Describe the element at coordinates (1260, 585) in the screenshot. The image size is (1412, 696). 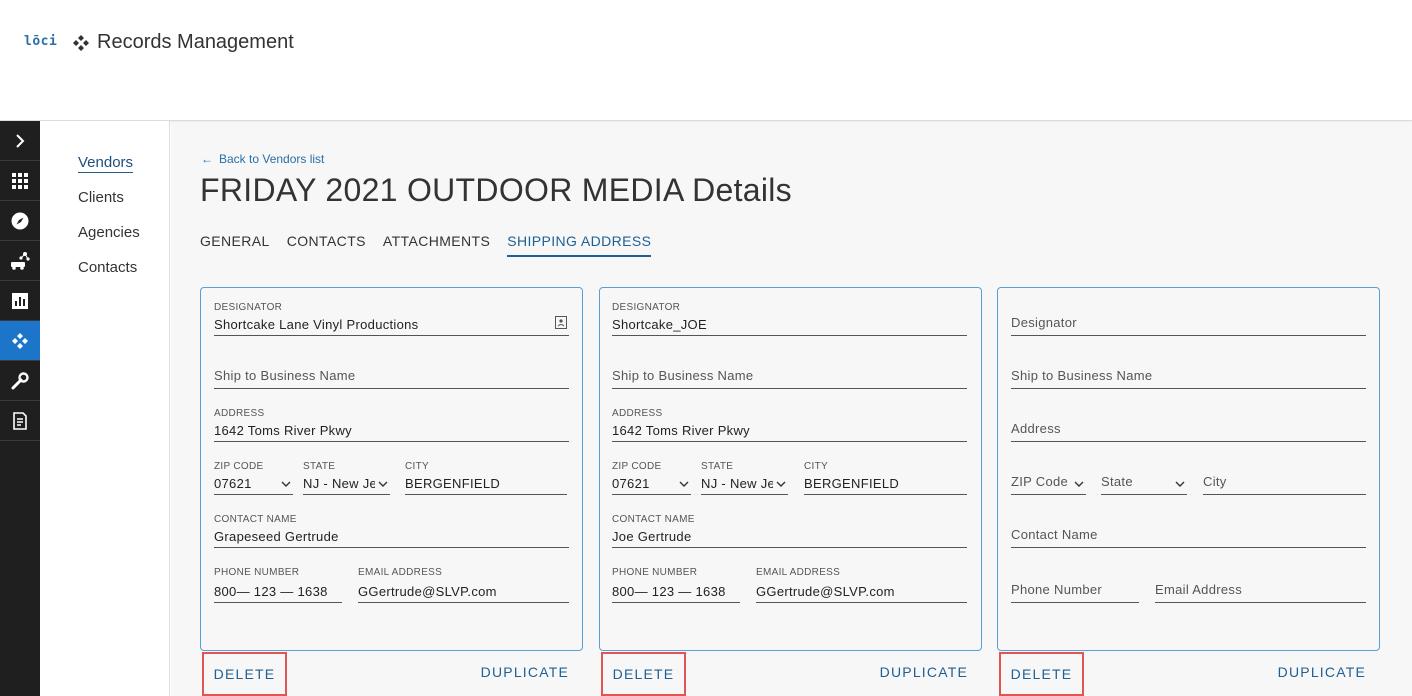
I see `email-address-field: Email Address` at that location.